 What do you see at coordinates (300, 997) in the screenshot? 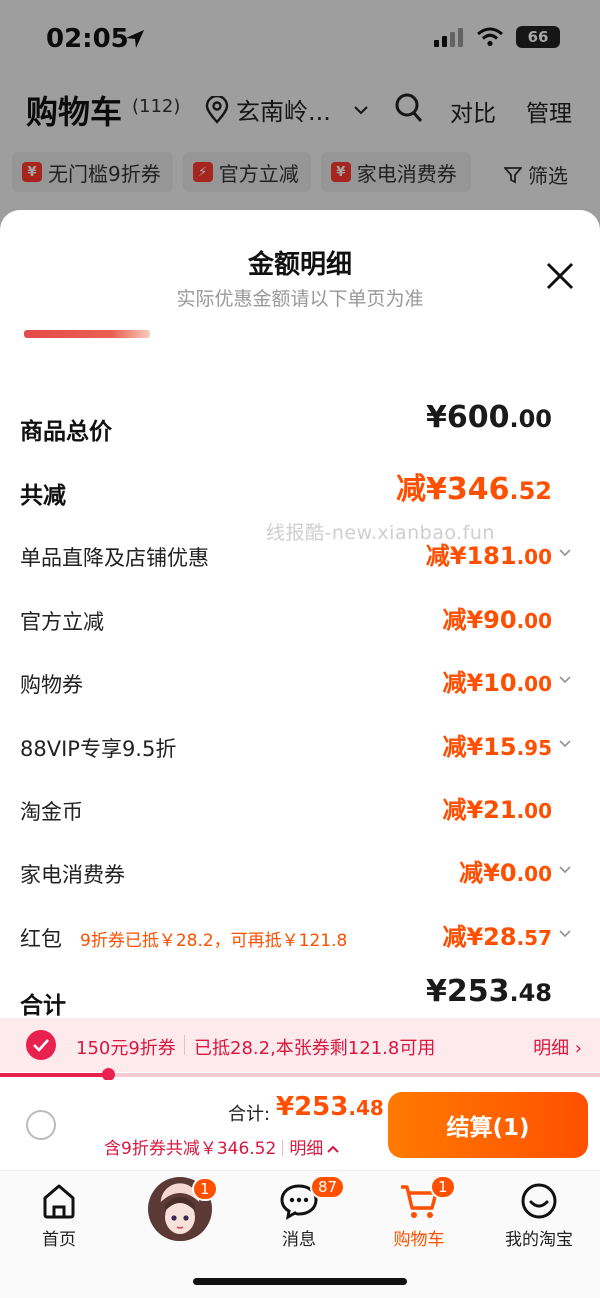
I see `amount-row: 合计 ¥253.48` at bounding box center [300, 997].